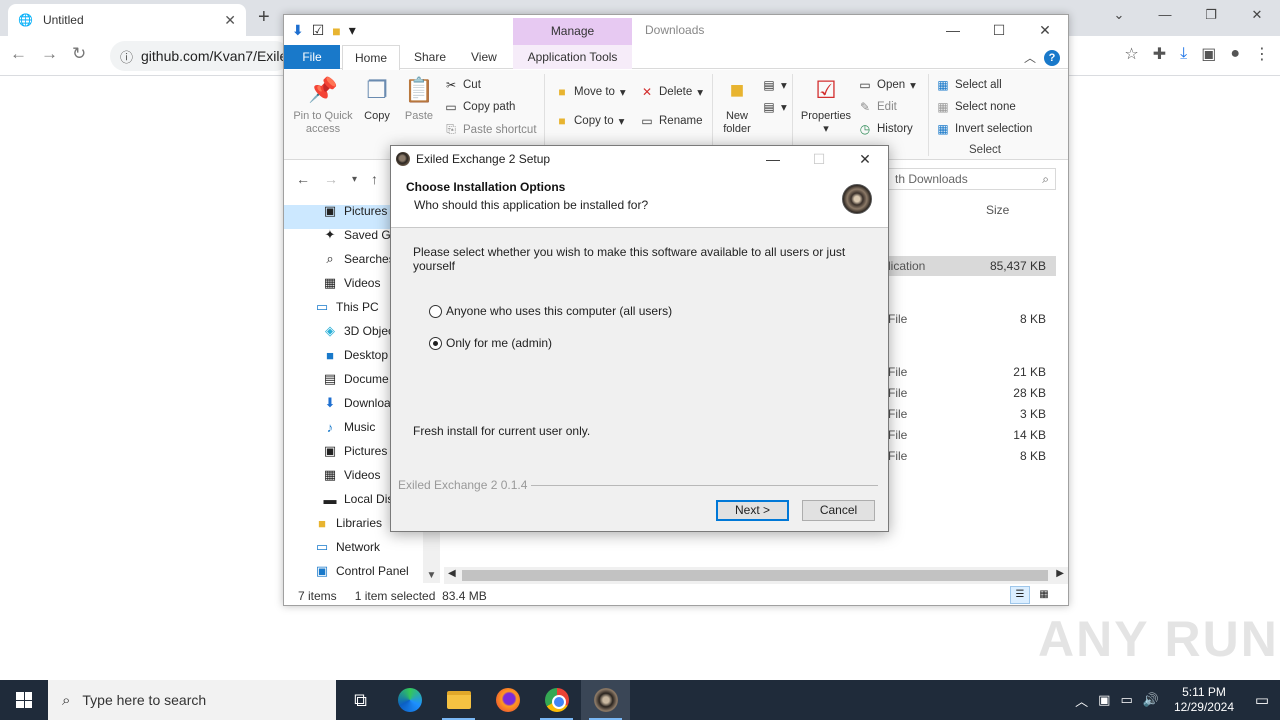 This screenshot has width=1280, height=720. I want to click on rename-button: ▭ Rename, so click(671, 121).